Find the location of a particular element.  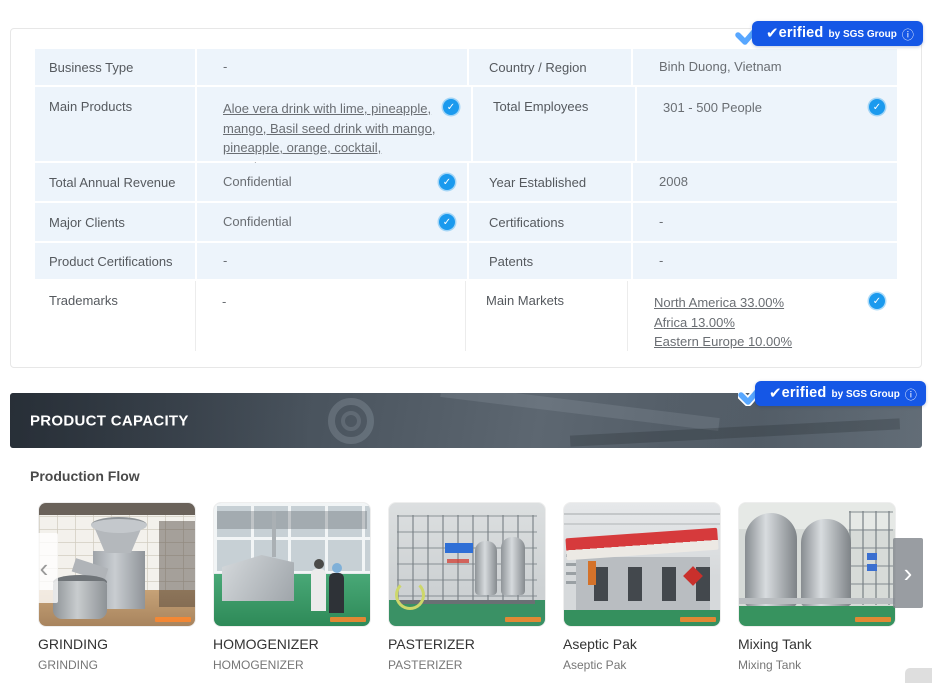

label-total-annual-revenue: Total Annual Revenue is located at coordinates (112, 182).